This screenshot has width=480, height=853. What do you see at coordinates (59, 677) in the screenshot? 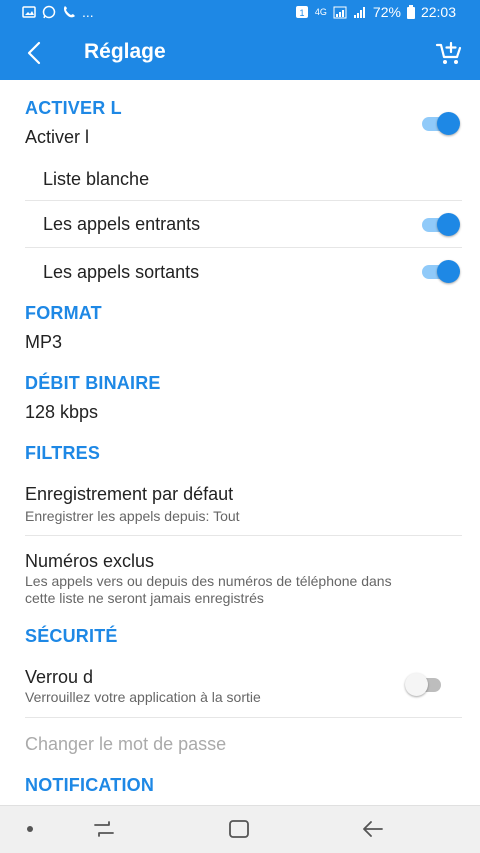
I see `app-lock-title: Verrou d` at bounding box center [59, 677].